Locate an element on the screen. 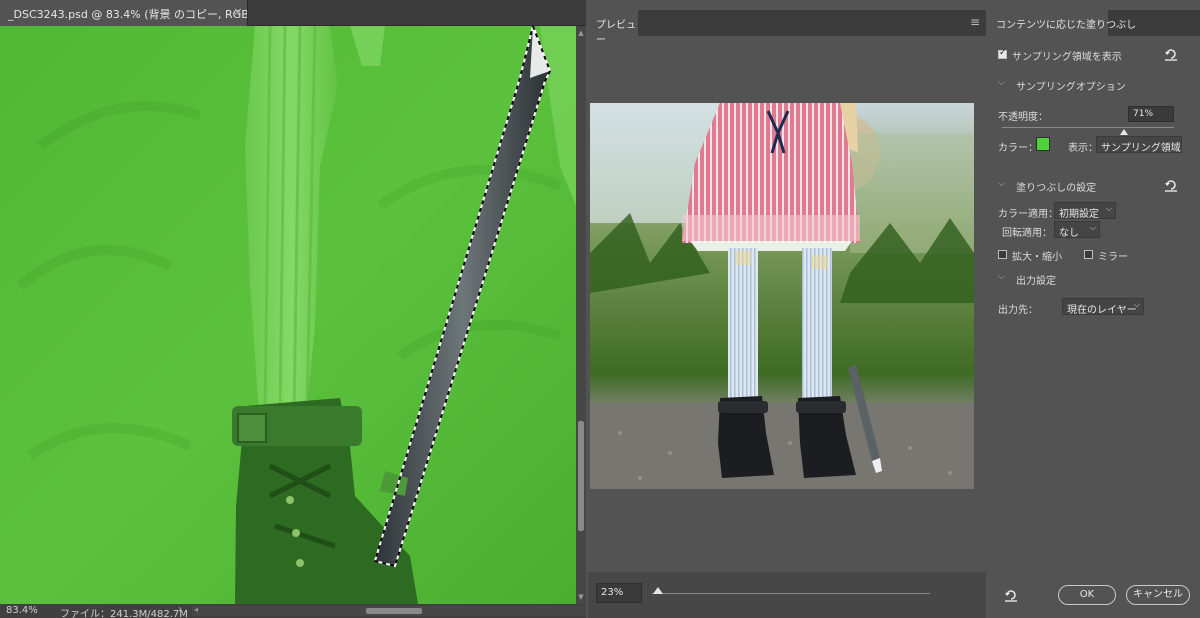  color-adaptation-dropdown: 初期設定 ⌵ is located at coordinates (1085, 210).